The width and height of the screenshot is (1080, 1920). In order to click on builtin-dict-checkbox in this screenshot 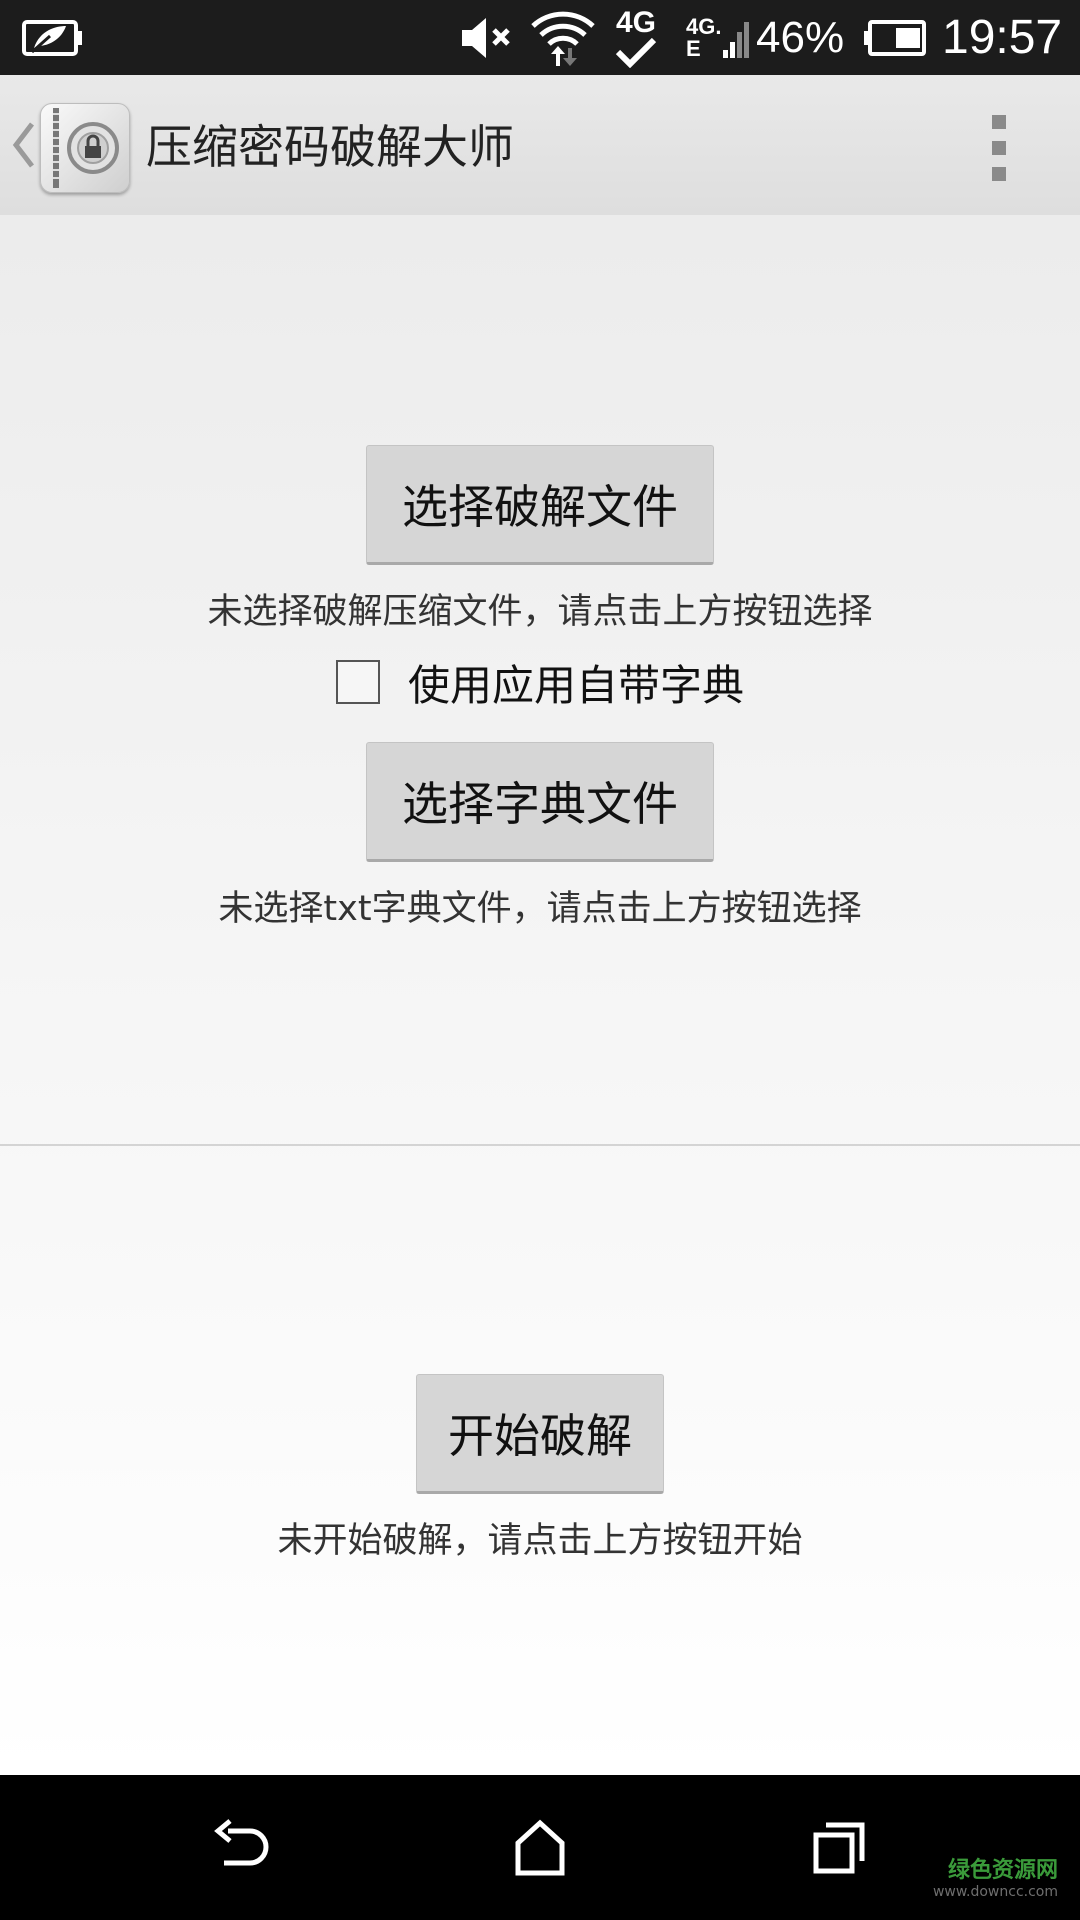, I will do `click(358, 682)`.